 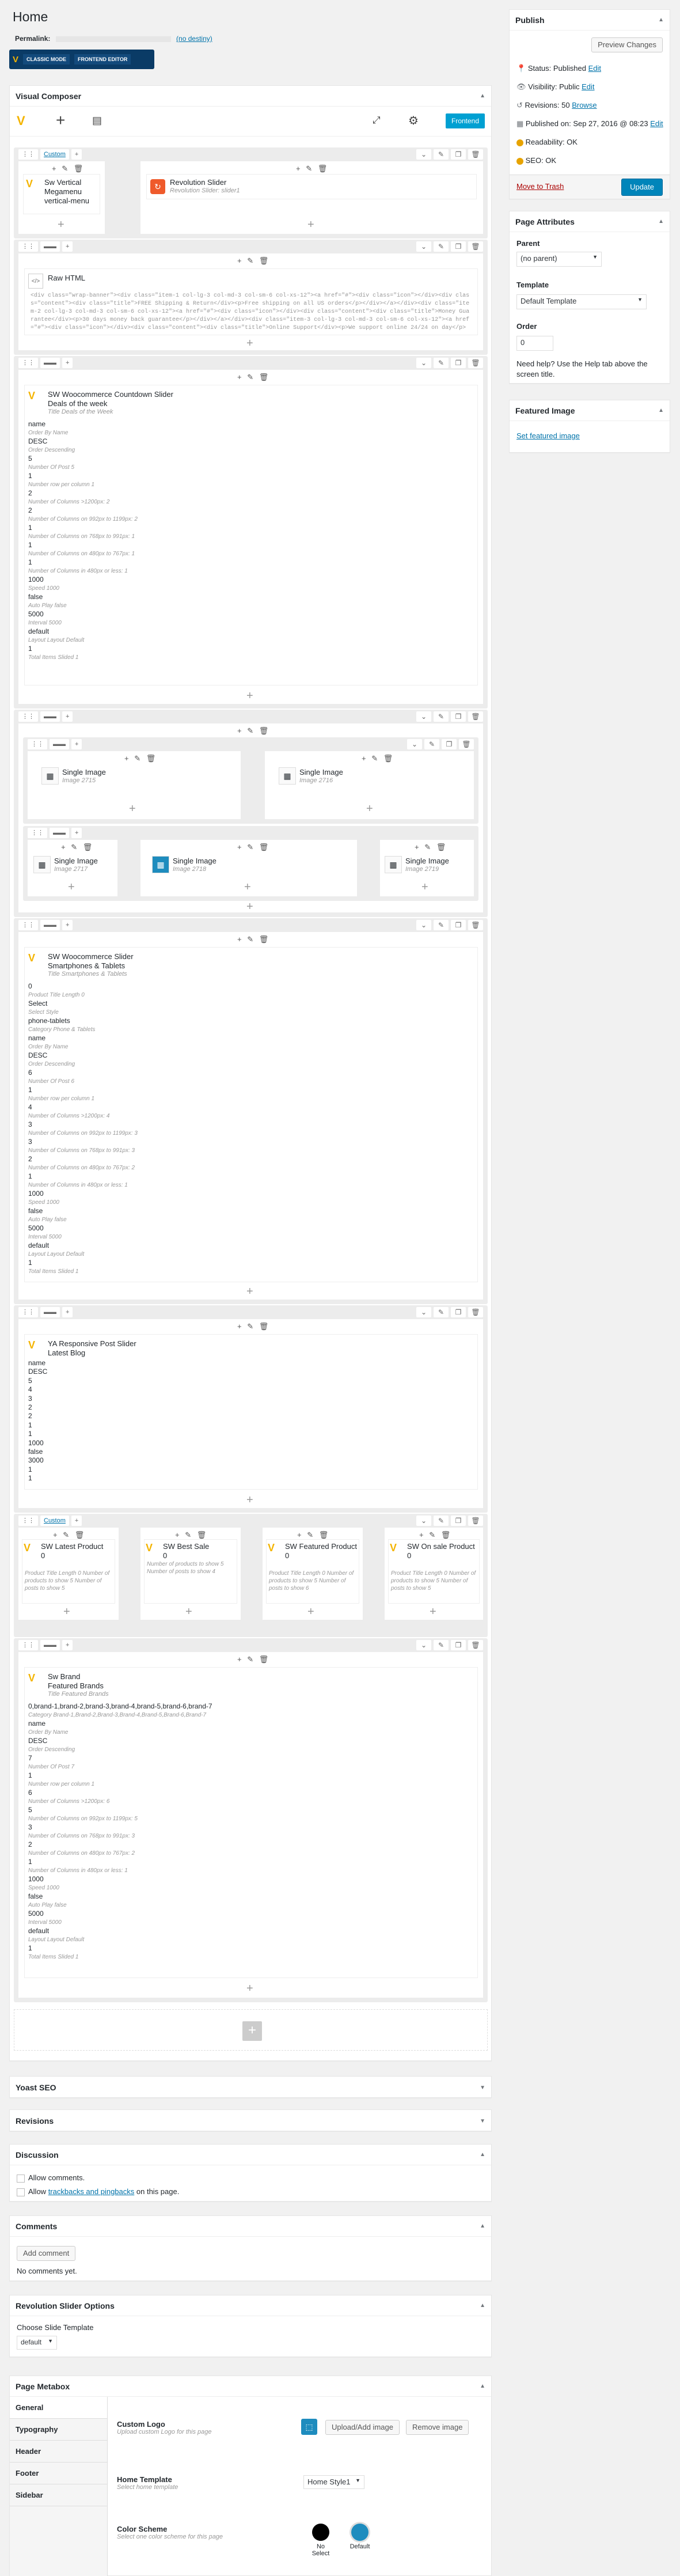 I want to click on templates-icon: ▤, so click(x=97, y=121).